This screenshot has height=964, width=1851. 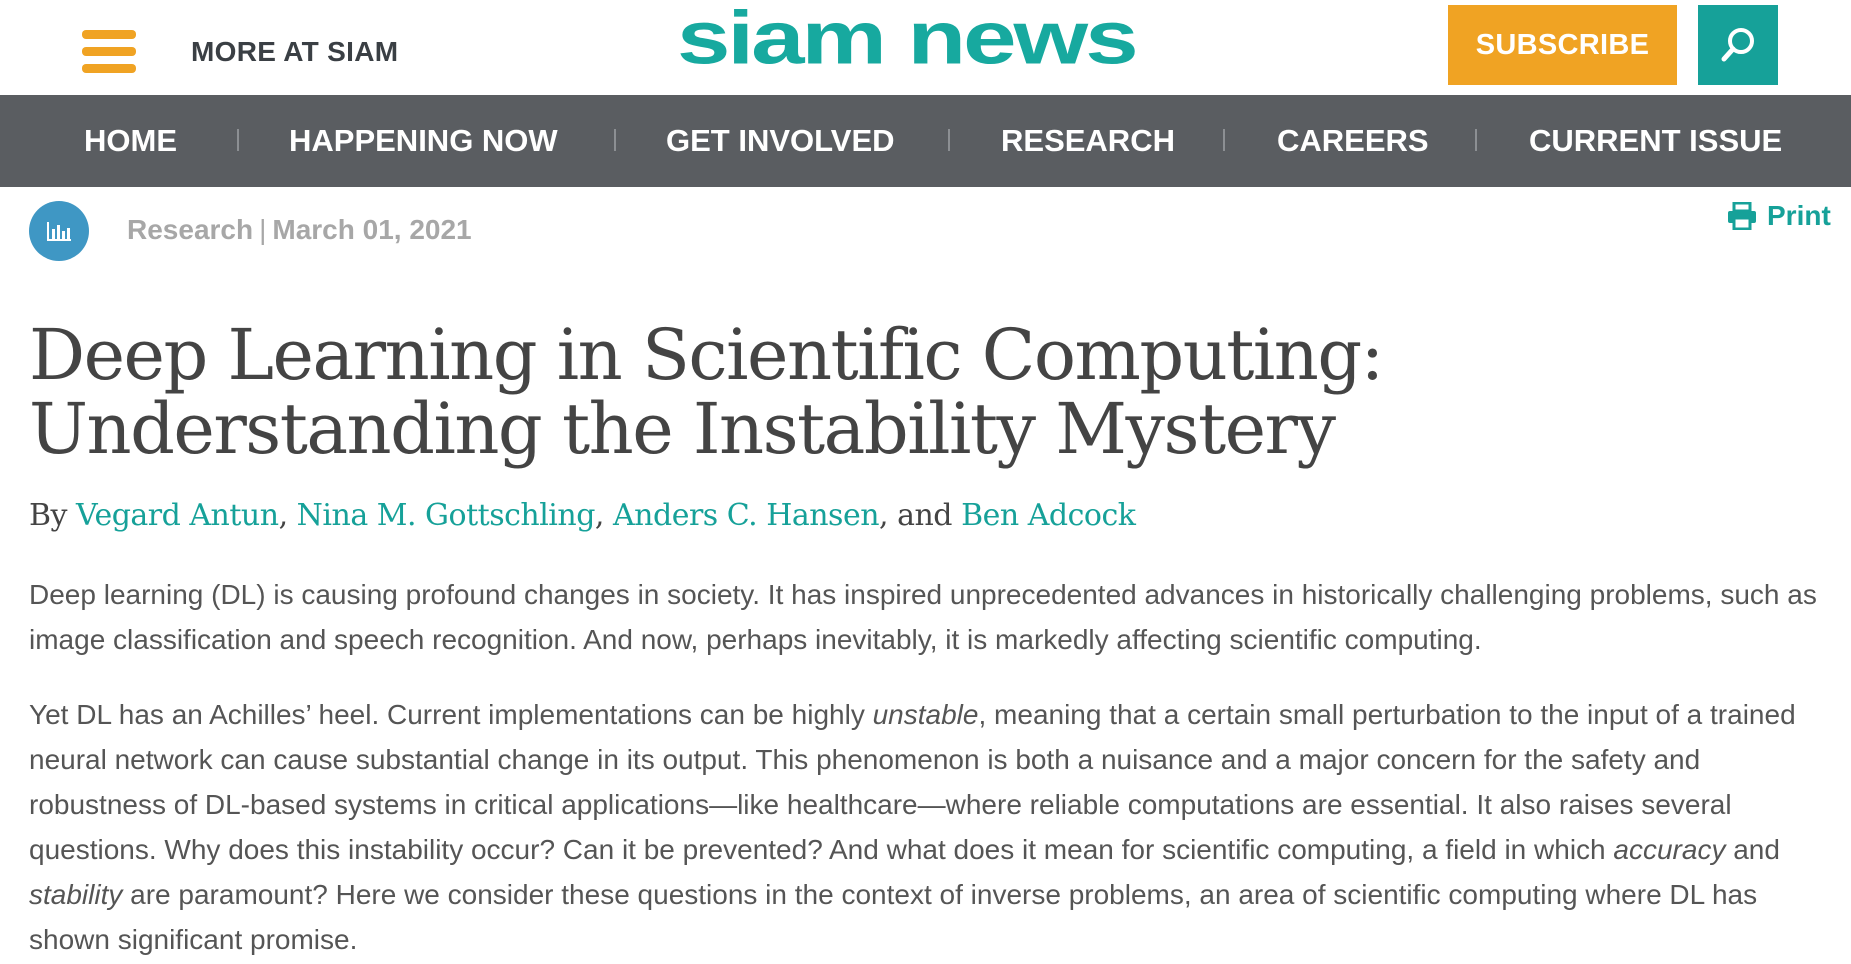 I want to click on siam-news-logo: siam news, so click(x=908, y=46).